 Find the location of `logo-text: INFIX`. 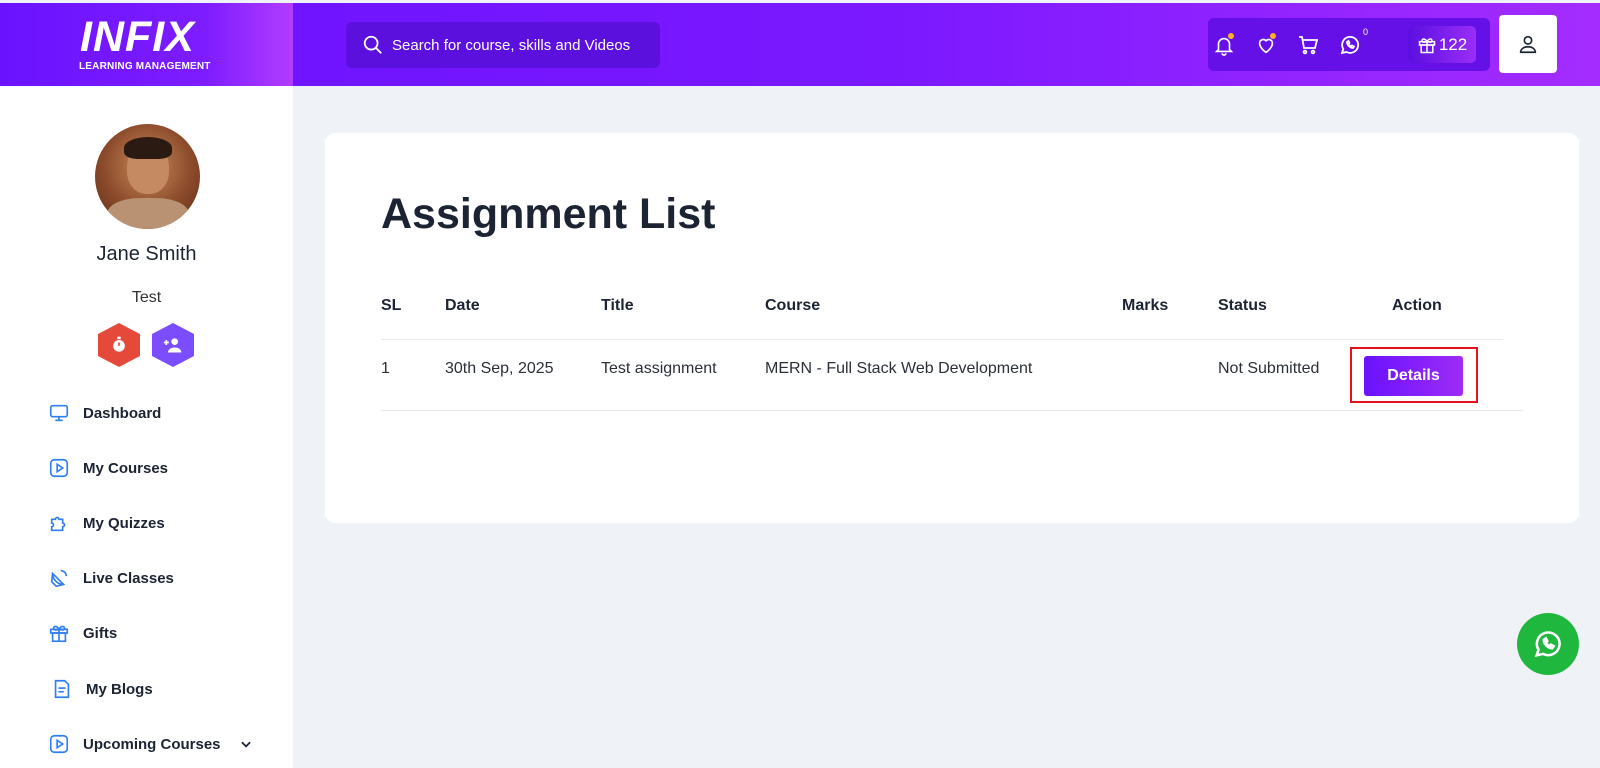

logo-text: INFIX is located at coordinates (137, 37).